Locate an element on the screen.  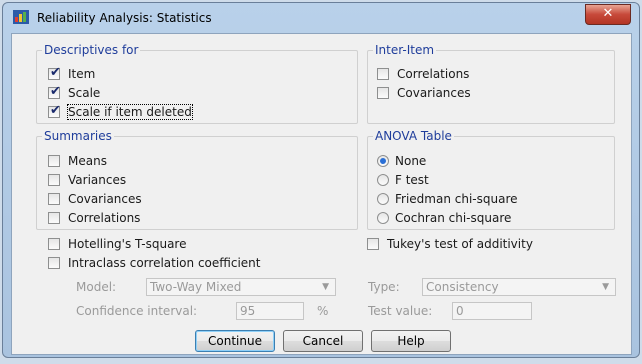
intraclass-checkbox-row: Intraclass correlation coefficient is located at coordinates (154, 263).